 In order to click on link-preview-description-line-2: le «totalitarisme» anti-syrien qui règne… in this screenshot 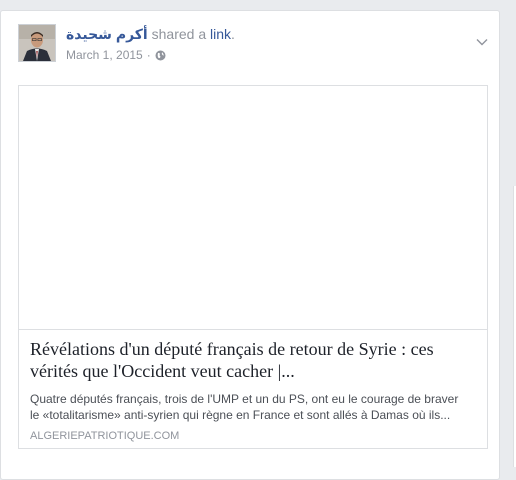, I will do `click(240, 415)`.